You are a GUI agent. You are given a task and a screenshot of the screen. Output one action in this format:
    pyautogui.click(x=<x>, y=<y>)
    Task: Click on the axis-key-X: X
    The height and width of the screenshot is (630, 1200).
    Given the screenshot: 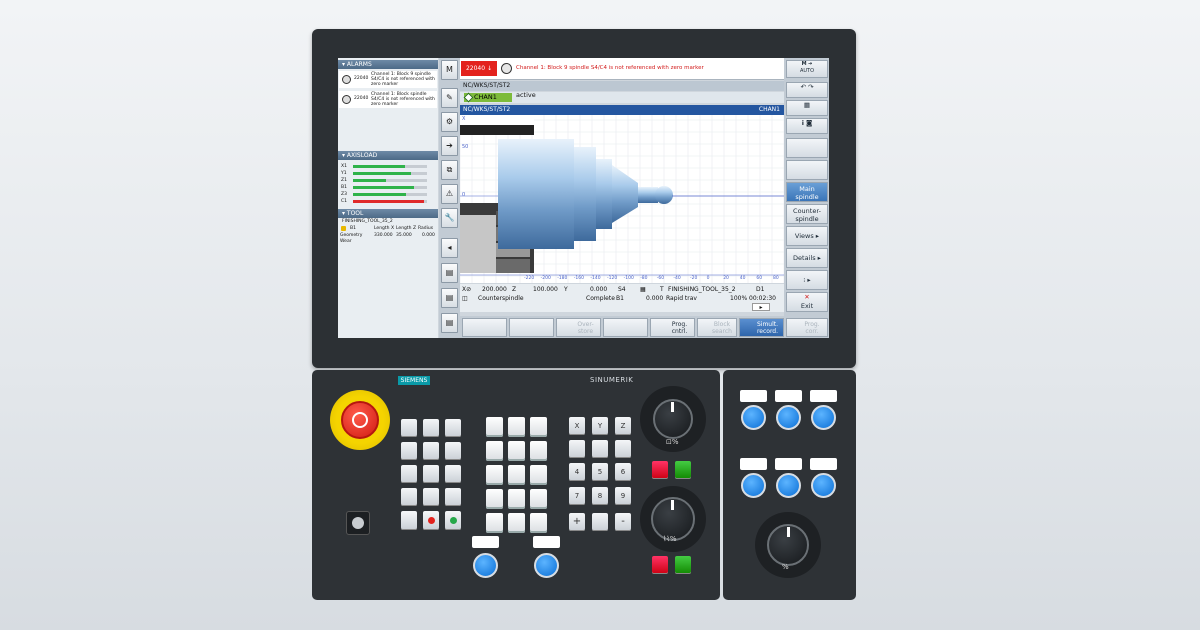 What is the action you would take?
    pyautogui.click(x=577, y=426)
    